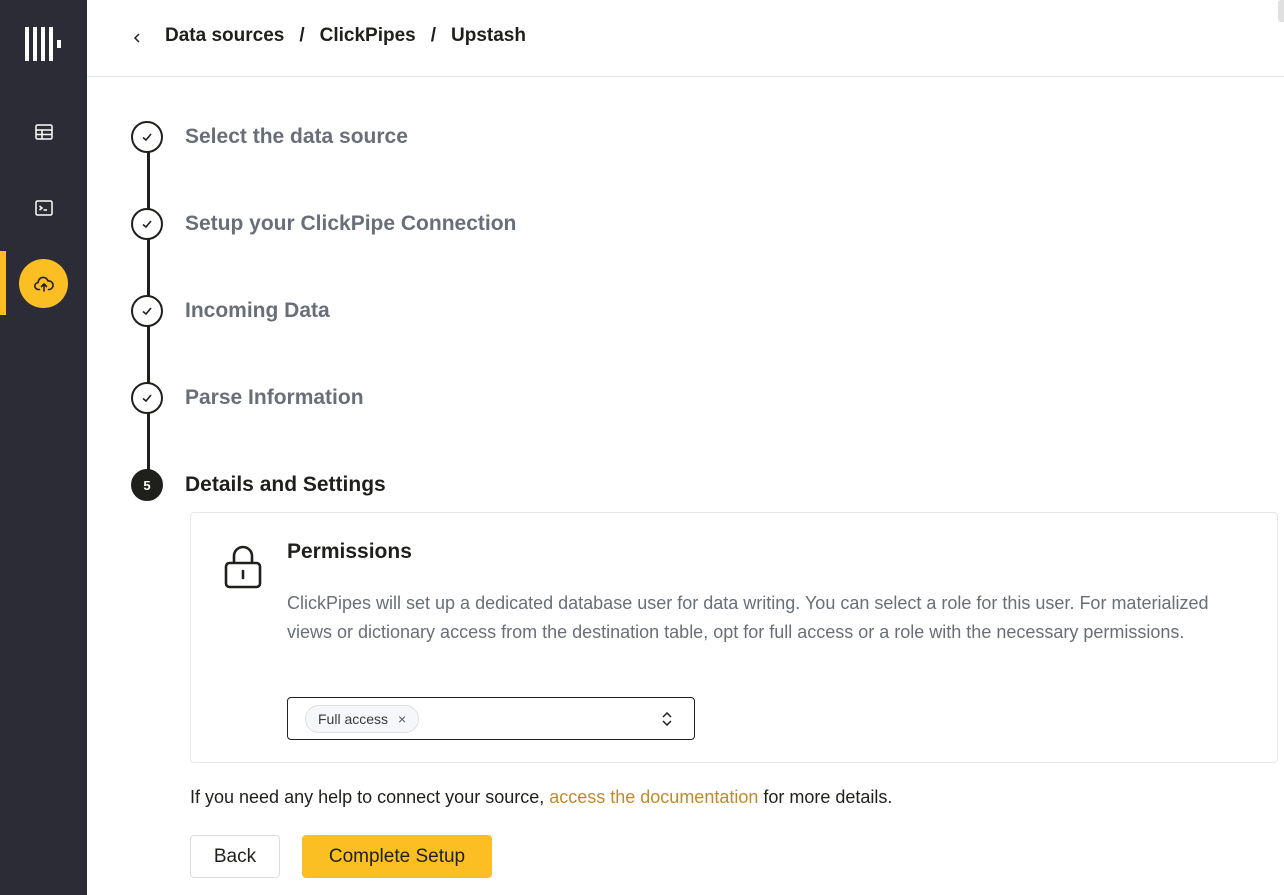  I want to click on permissions-title: Permissions, so click(349, 551).